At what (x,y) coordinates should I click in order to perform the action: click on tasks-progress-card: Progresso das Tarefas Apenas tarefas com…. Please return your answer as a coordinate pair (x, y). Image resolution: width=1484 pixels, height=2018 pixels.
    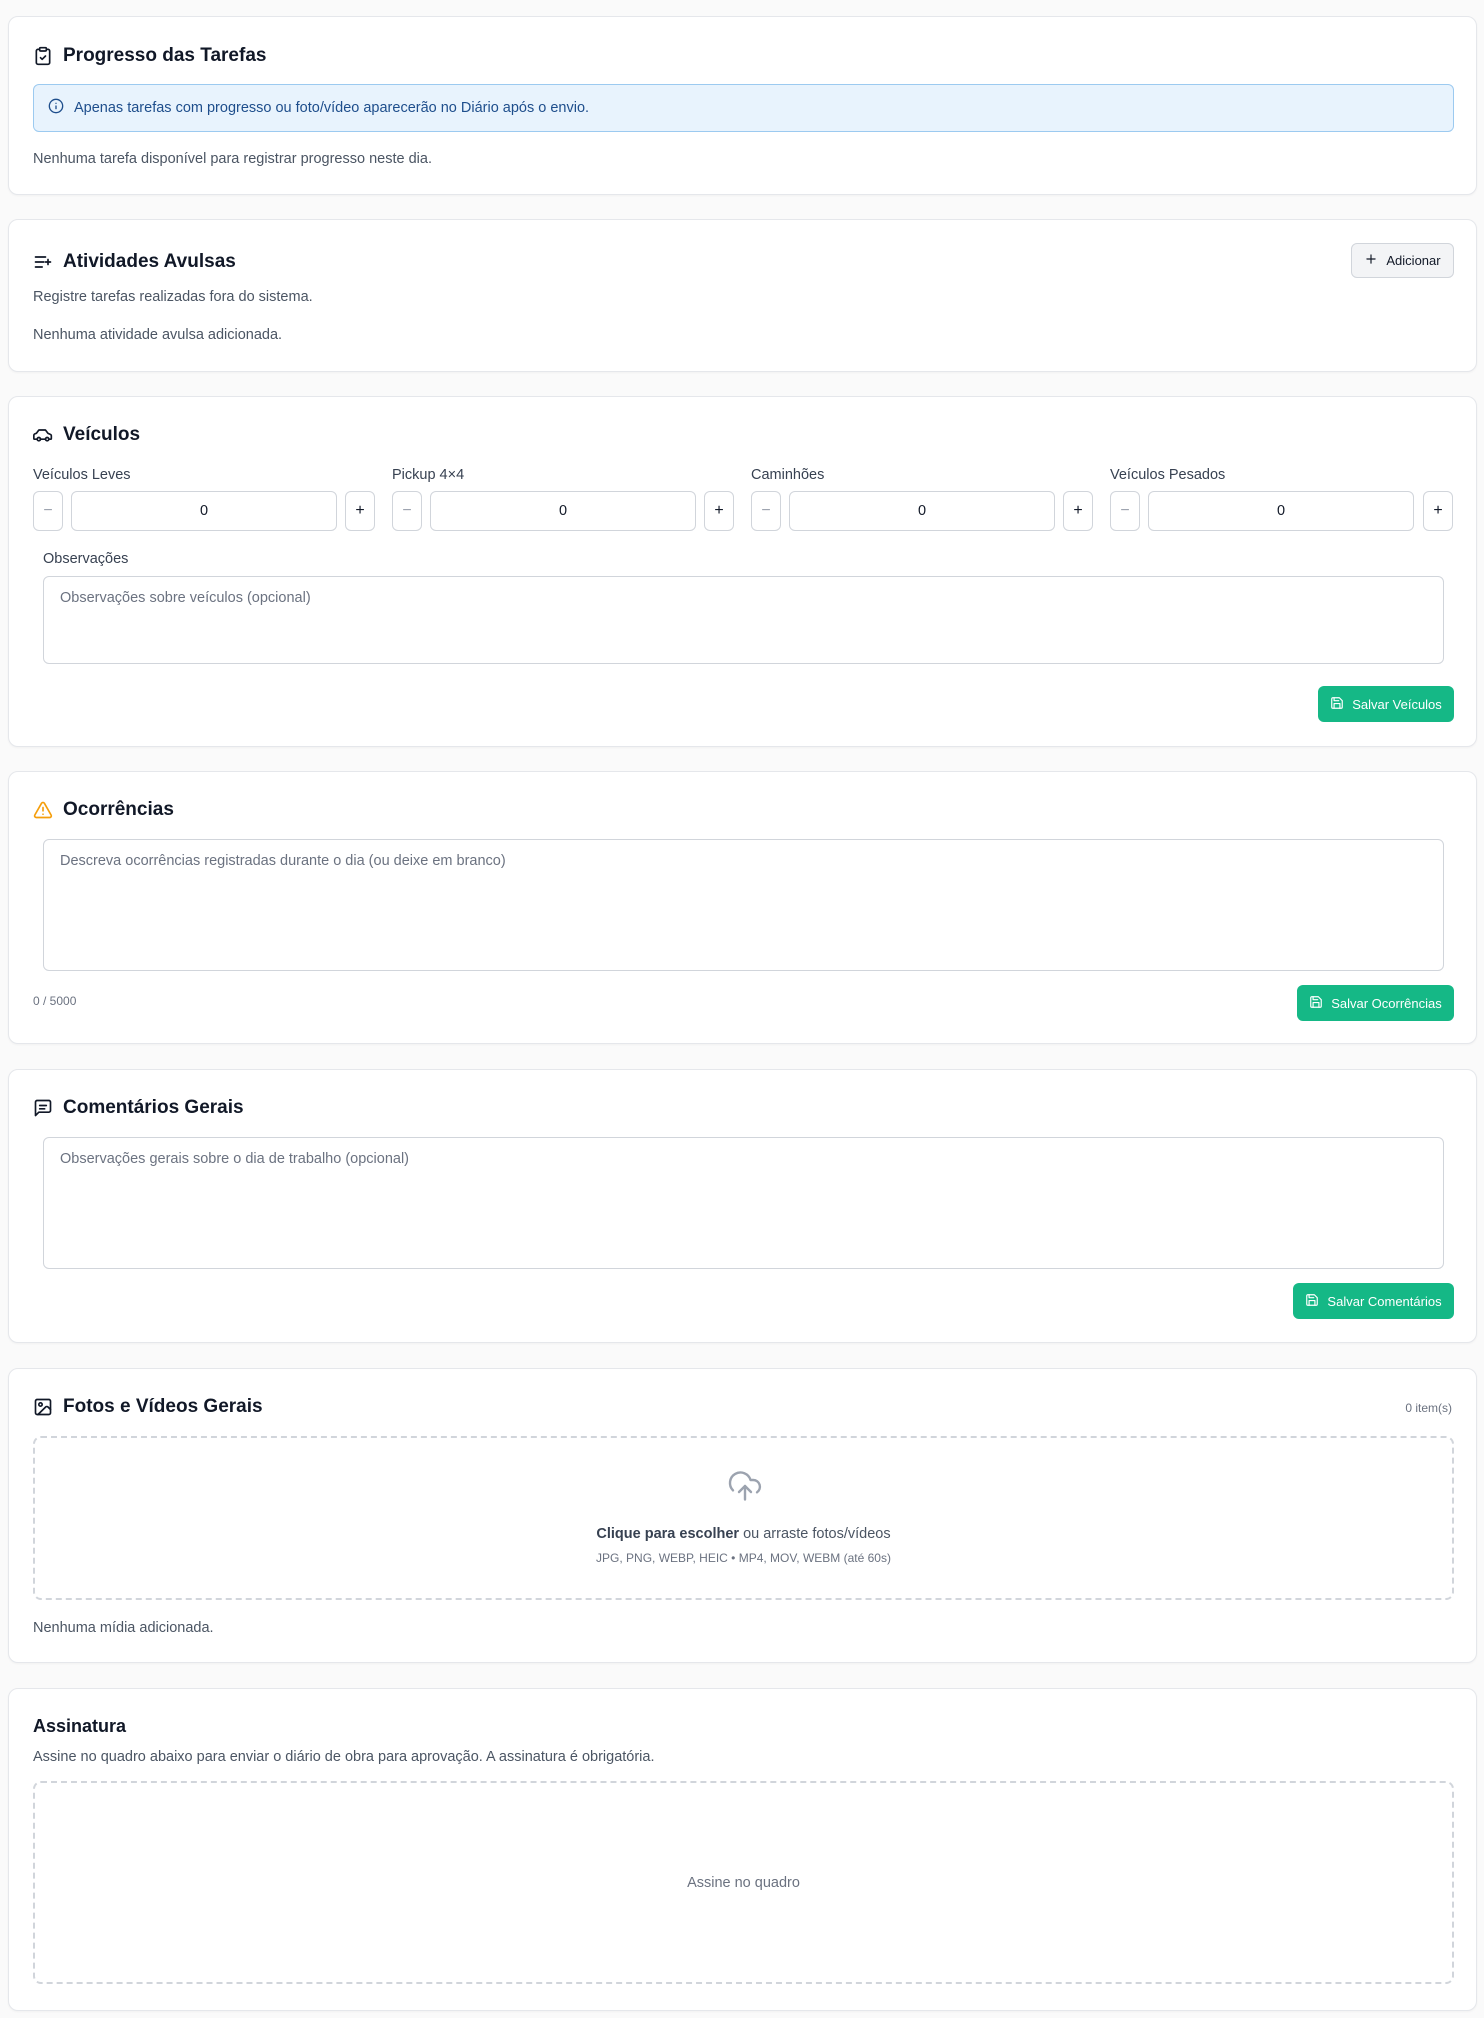
    Looking at the image, I should click on (742, 105).